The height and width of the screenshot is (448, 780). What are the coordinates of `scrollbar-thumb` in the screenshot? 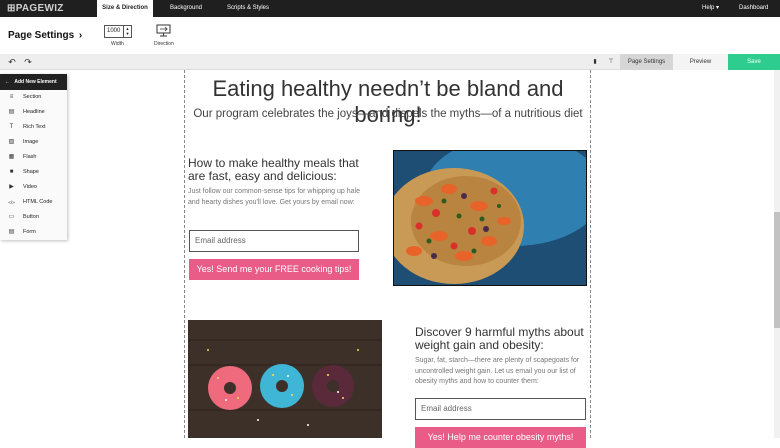 It's located at (777, 270).